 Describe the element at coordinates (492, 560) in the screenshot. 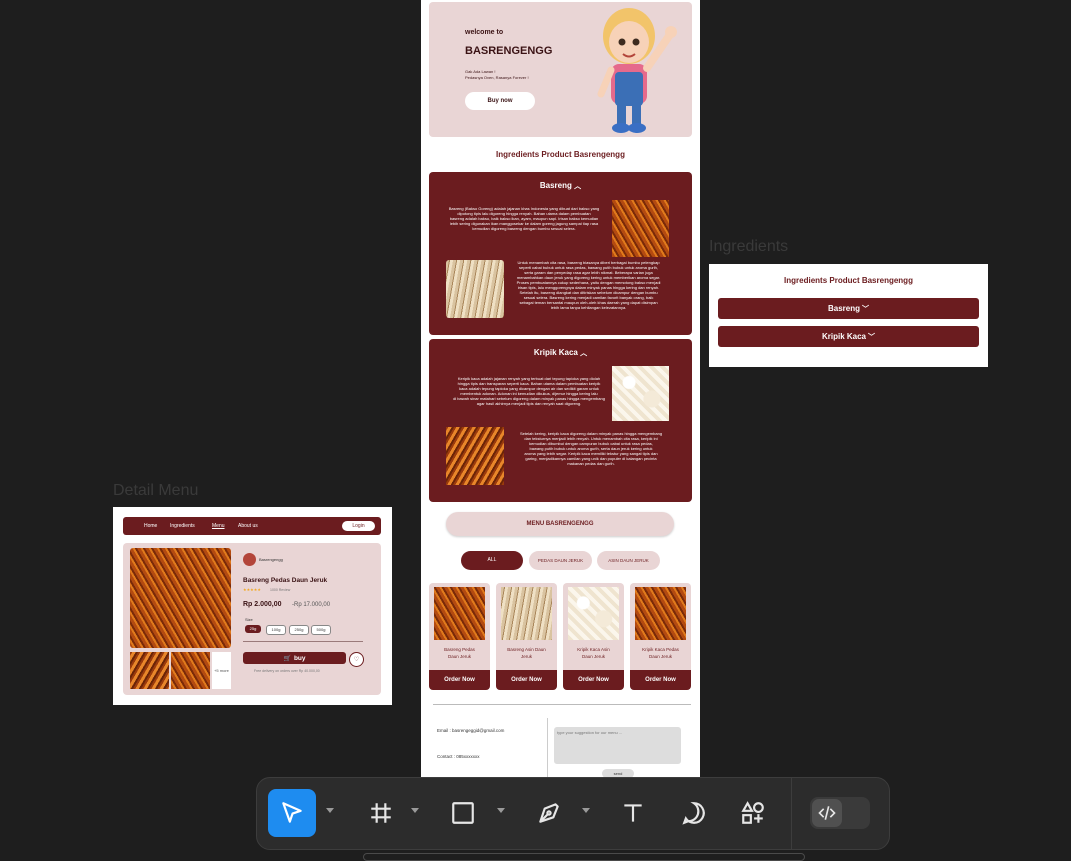

I see `filter-all: ALL` at that location.